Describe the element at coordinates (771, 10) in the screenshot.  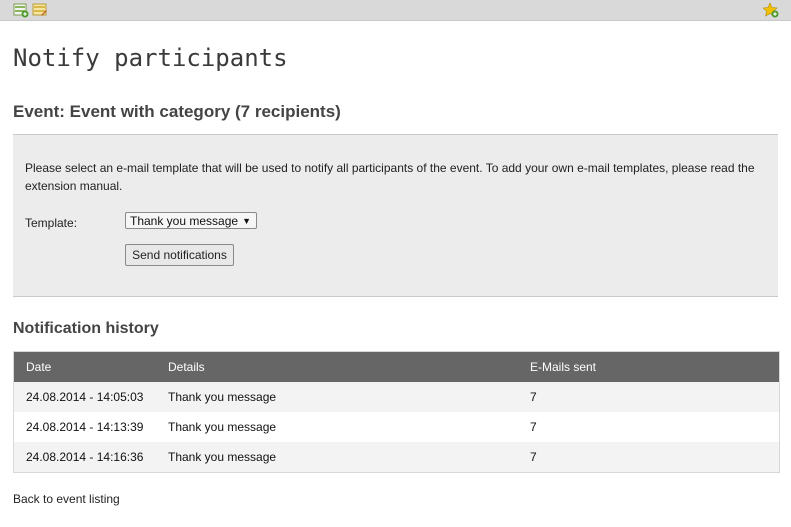
I see `bookmark-icon` at that location.